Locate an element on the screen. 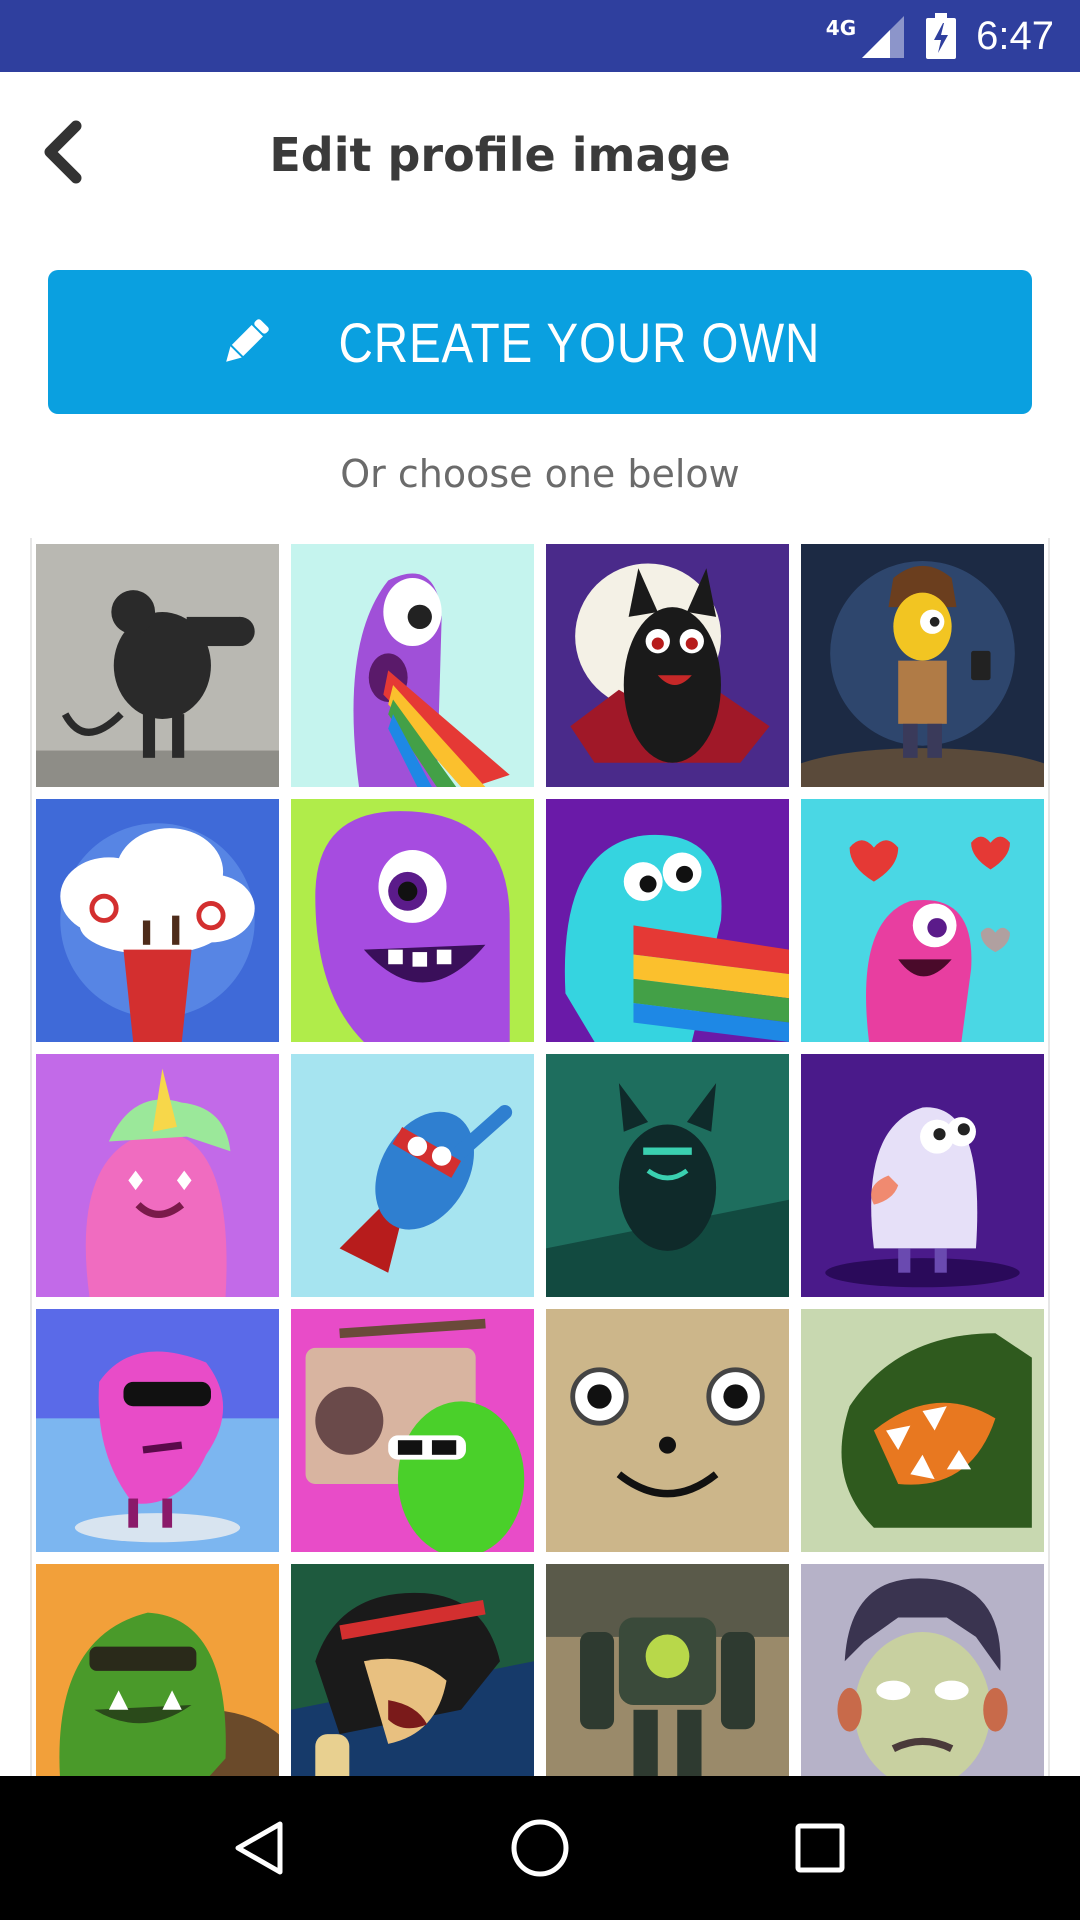 This screenshot has height=1920, width=1080. avatar-cool-pink-bean is located at coordinates (157, 1430).